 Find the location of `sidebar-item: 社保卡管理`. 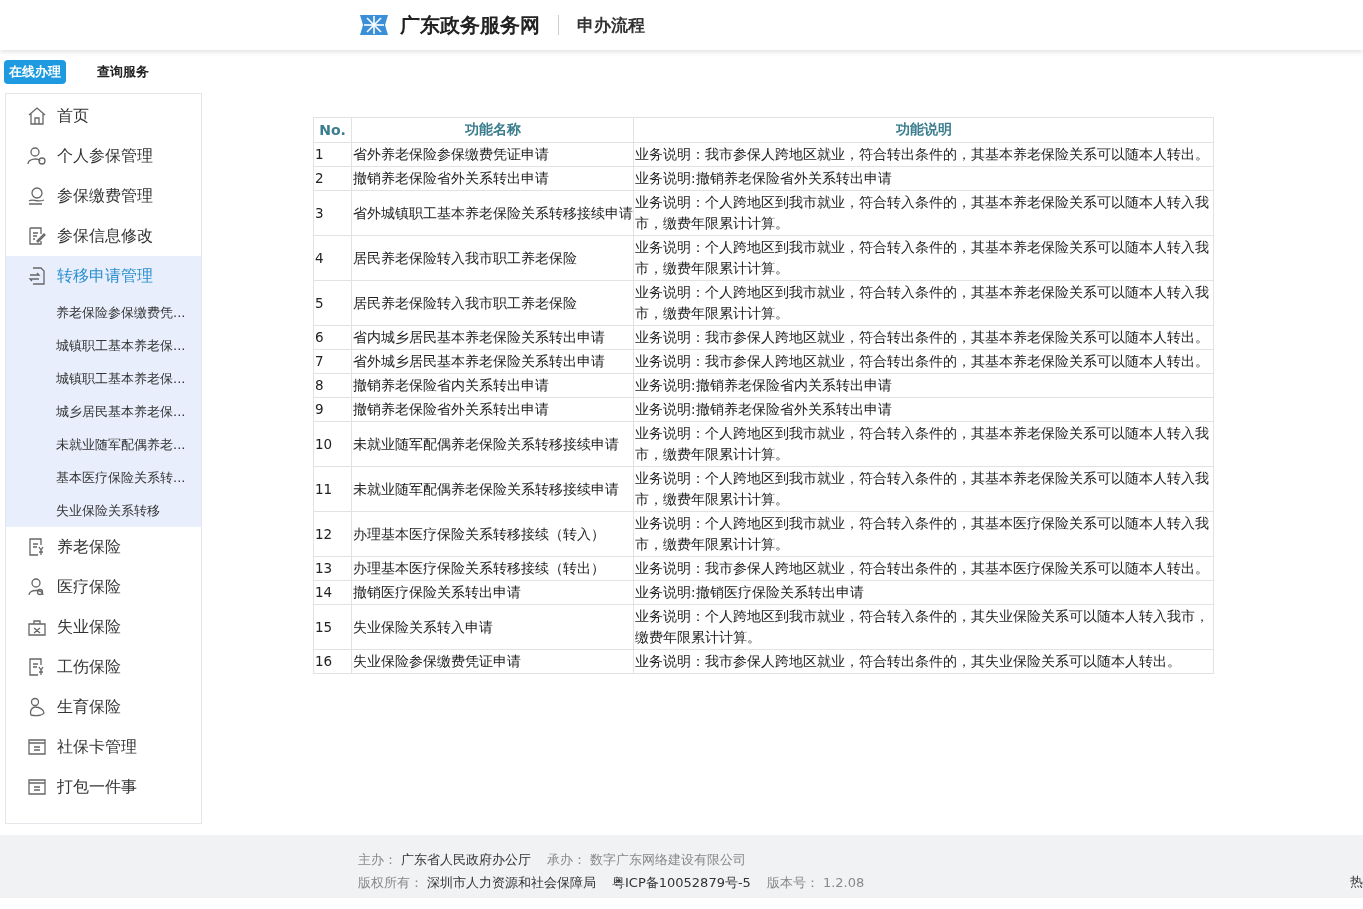

sidebar-item: 社保卡管理 is located at coordinates (103, 747).